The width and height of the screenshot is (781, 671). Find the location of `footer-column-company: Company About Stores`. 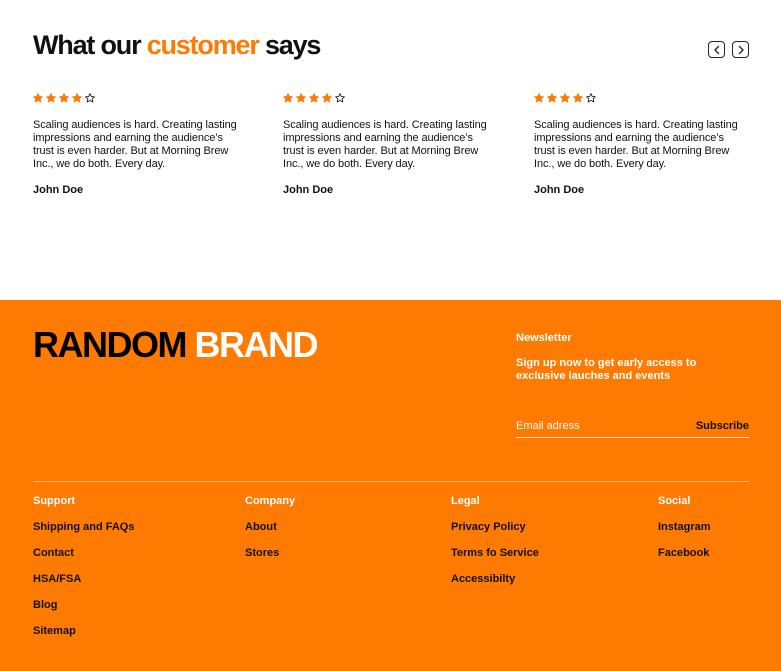

footer-column-company: Company About Stores is located at coordinates (270, 527).